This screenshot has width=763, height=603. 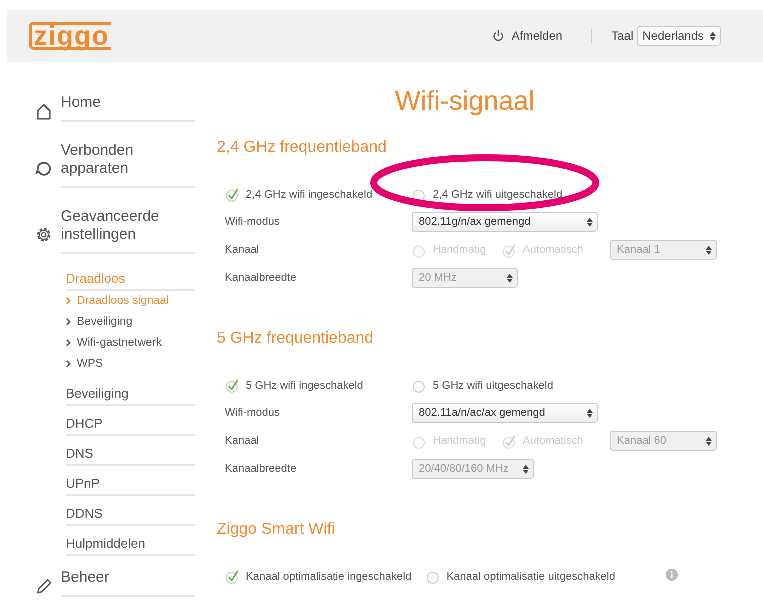 What do you see at coordinates (498, 36) in the screenshot?
I see `power-icon` at bounding box center [498, 36].